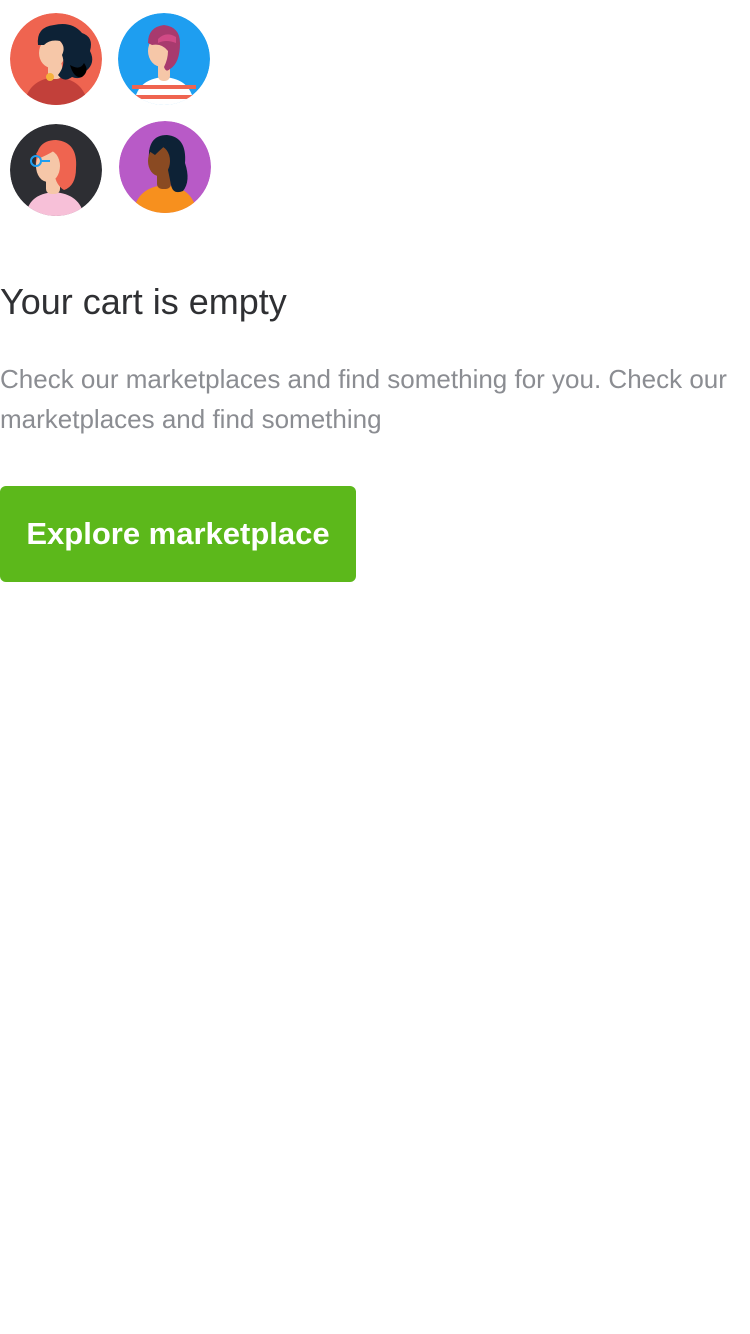  What do you see at coordinates (143, 301) in the screenshot?
I see `empty-cart-title: Your cart is empty` at bounding box center [143, 301].